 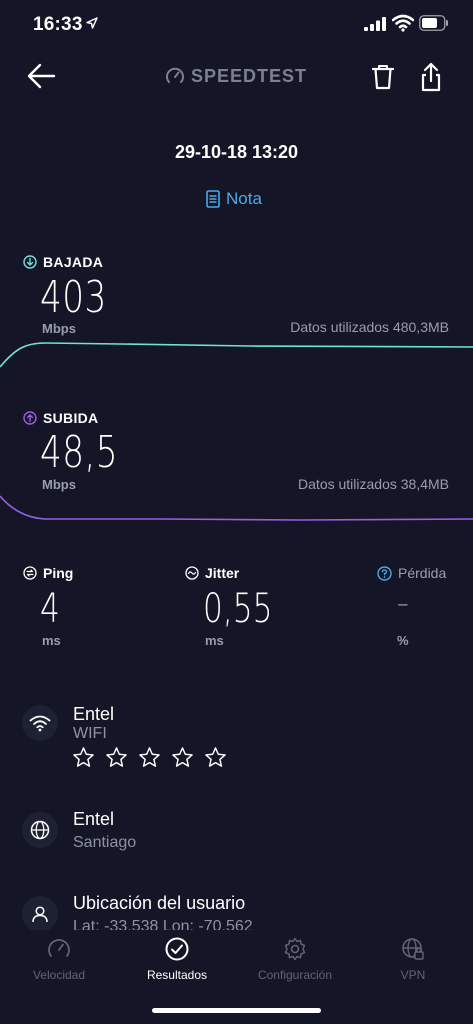 I want to click on upload-graph, so click(x=236, y=508).